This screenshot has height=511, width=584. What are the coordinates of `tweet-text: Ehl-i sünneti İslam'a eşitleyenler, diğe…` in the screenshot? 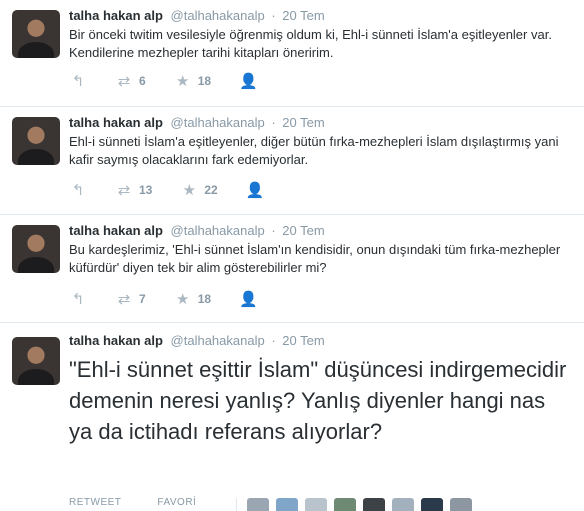 It's located at (314, 150).